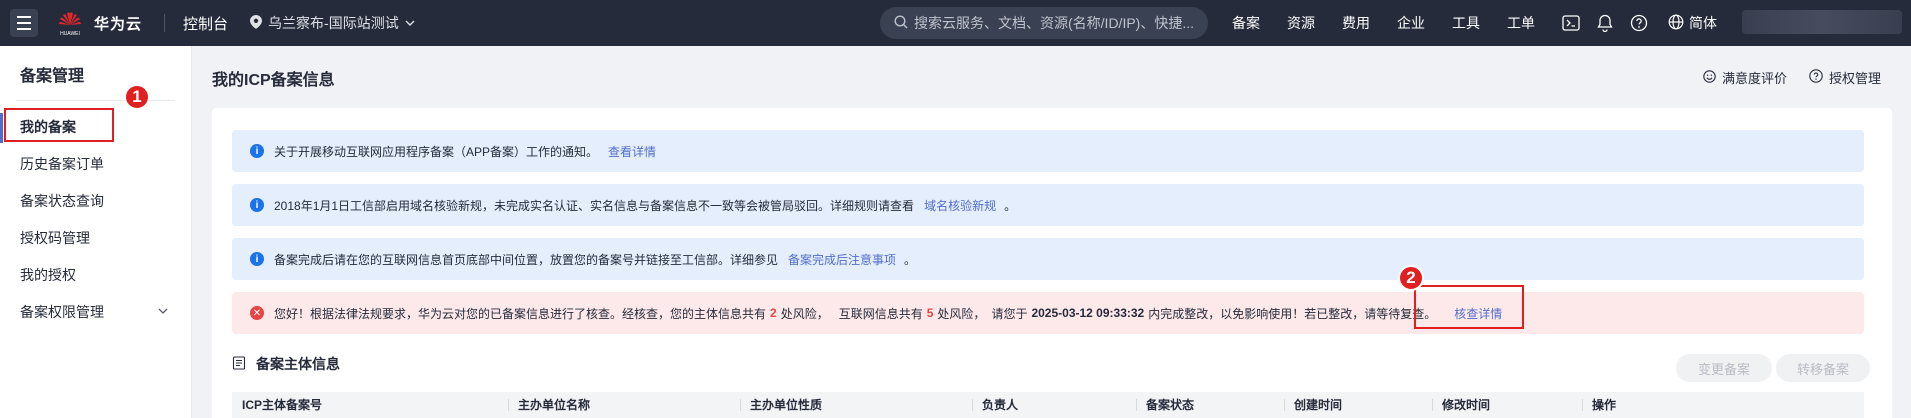 The image size is (1911, 418). I want to click on terminal-icon, so click(1571, 23).